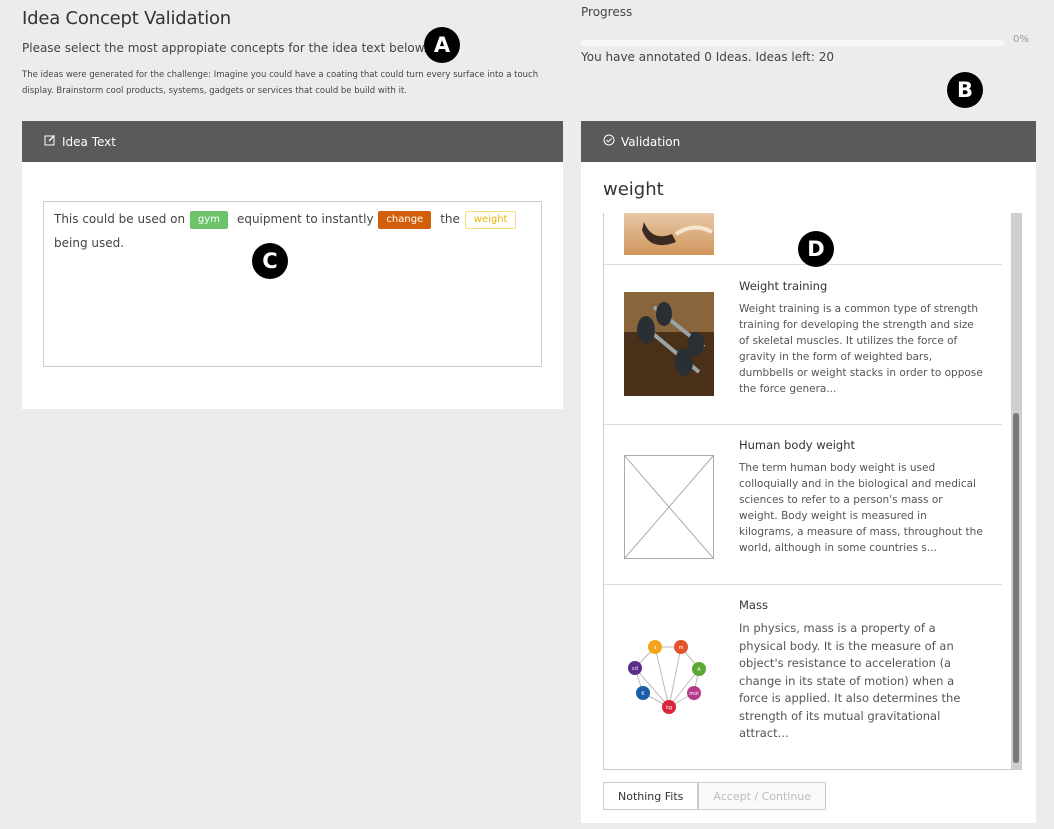  What do you see at coordinates (127, 18) in the screenshot?
I see `page-title: Idea Concept Validation` at bounding box center [127, 18].